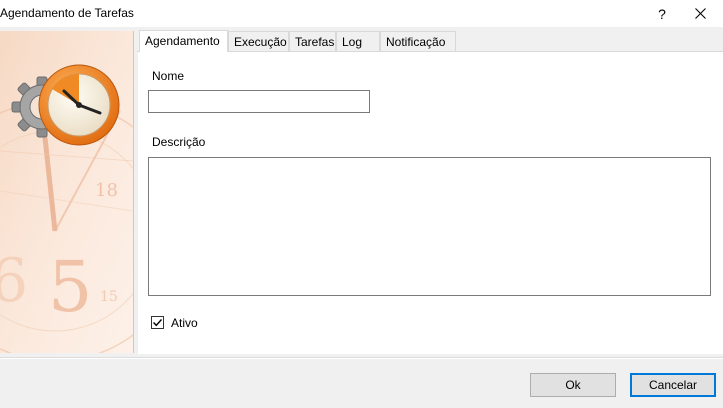 This screenshot has height=408, width=723. What do you see at coordinates (184, 323) in the screenshot?
I see `active-label: Ativo` at bounding box center [184, 323].